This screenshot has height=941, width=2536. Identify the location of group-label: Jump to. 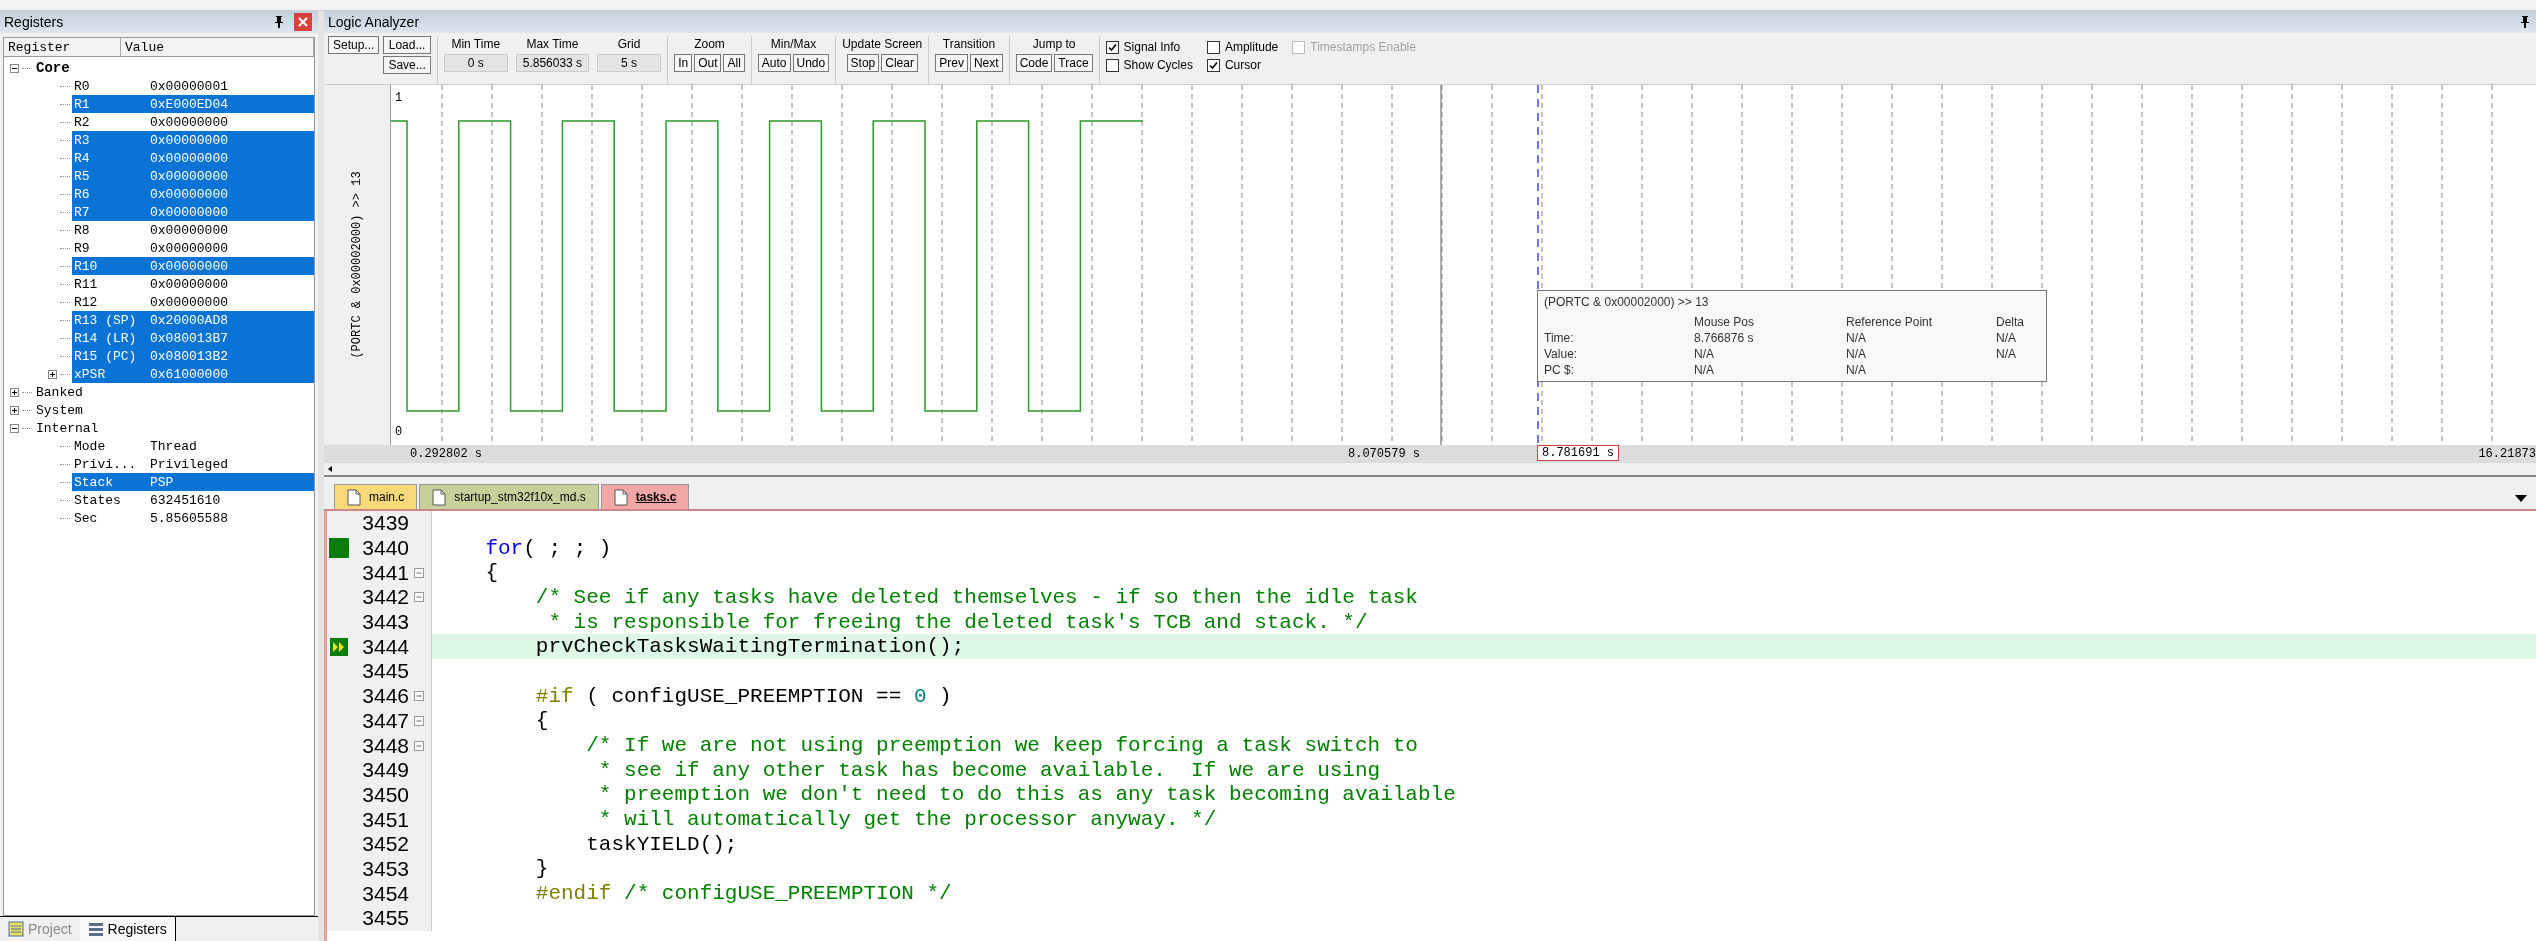
(1054, 44).